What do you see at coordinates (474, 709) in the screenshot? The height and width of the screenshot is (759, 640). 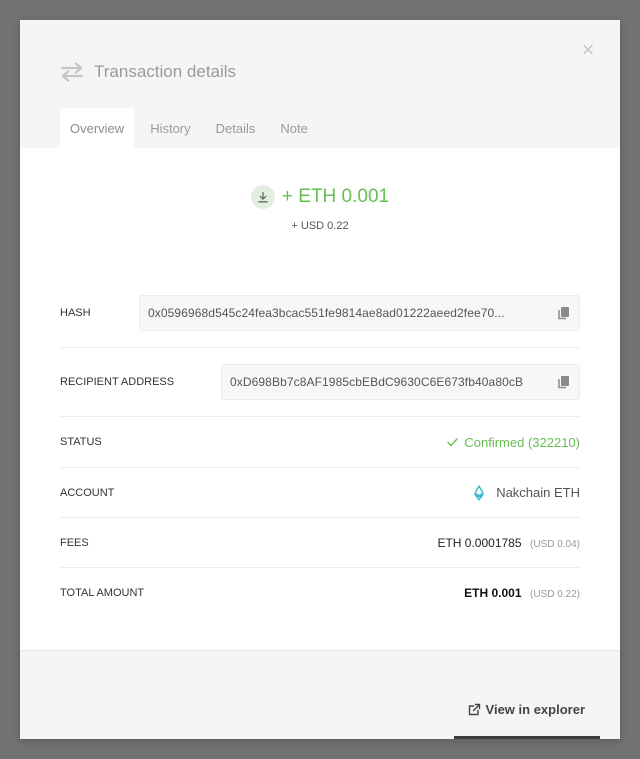 I see `external-link-icon` at bounding box center [474, 709].